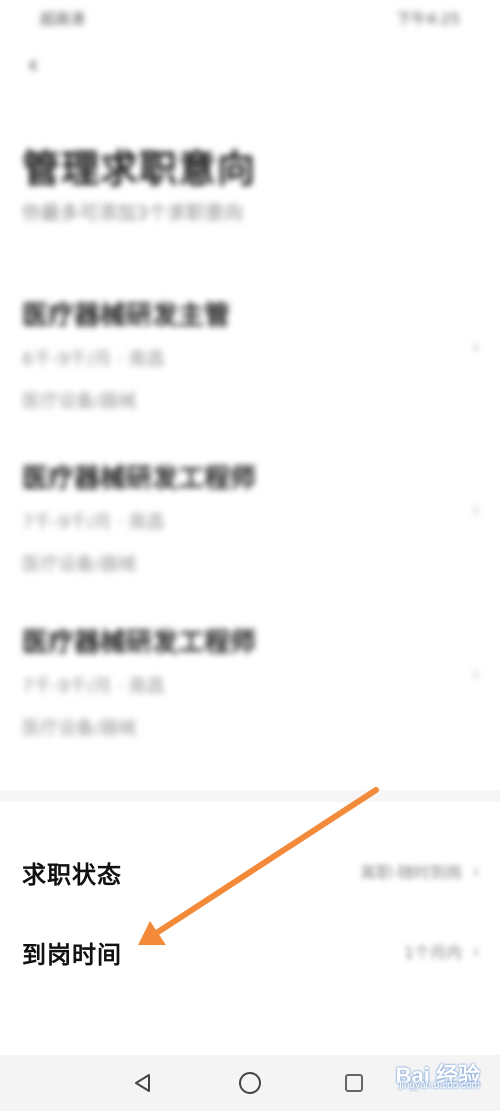  I want to click on nav-home-button, so click(250, 1083).